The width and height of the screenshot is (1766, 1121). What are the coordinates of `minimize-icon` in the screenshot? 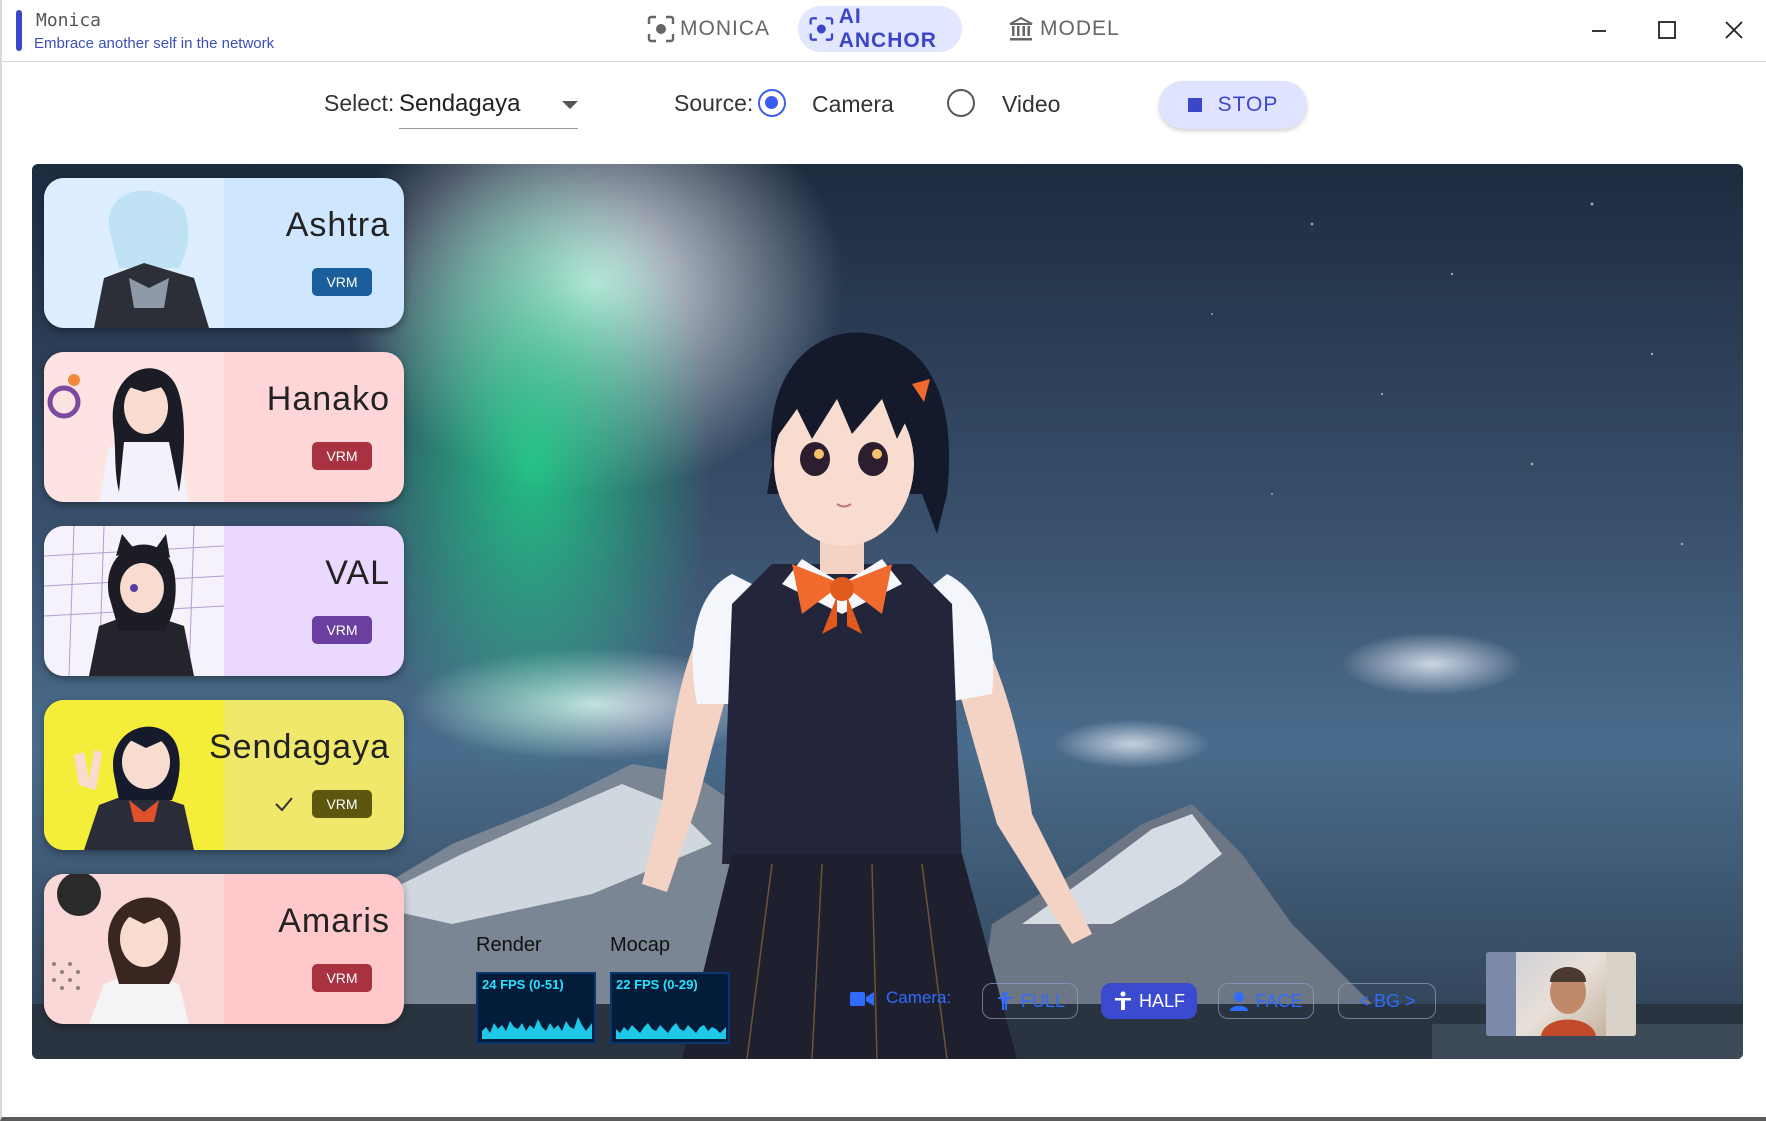 It's located at (1599, 31).